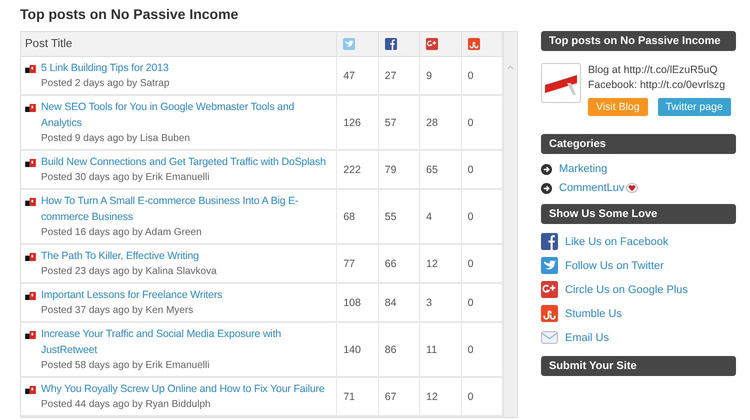 The image size is (750, 420). Describe the element at coordinates (638, 366) in the screenshot. I see `widget-heading: Submit Your Site` at that location.